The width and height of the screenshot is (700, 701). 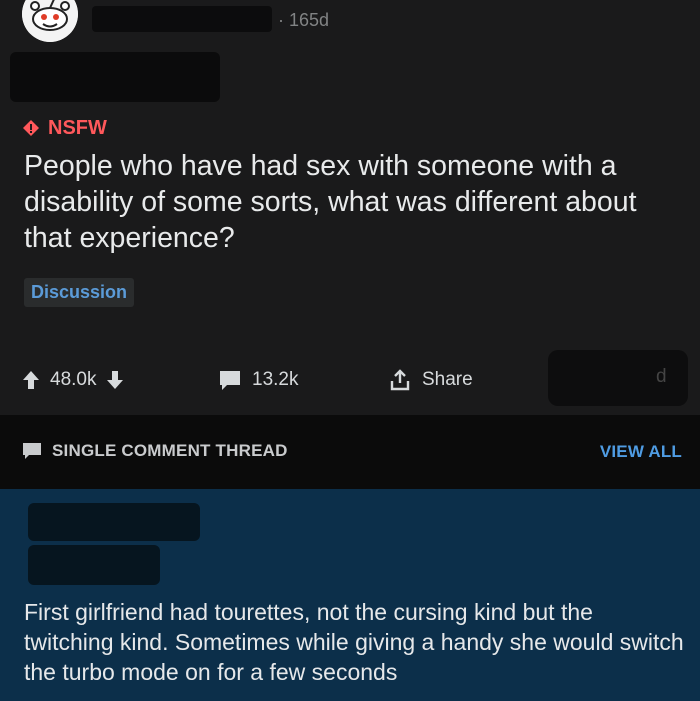 I want to click on thread-comment-icon, so click(x=32, y=451).